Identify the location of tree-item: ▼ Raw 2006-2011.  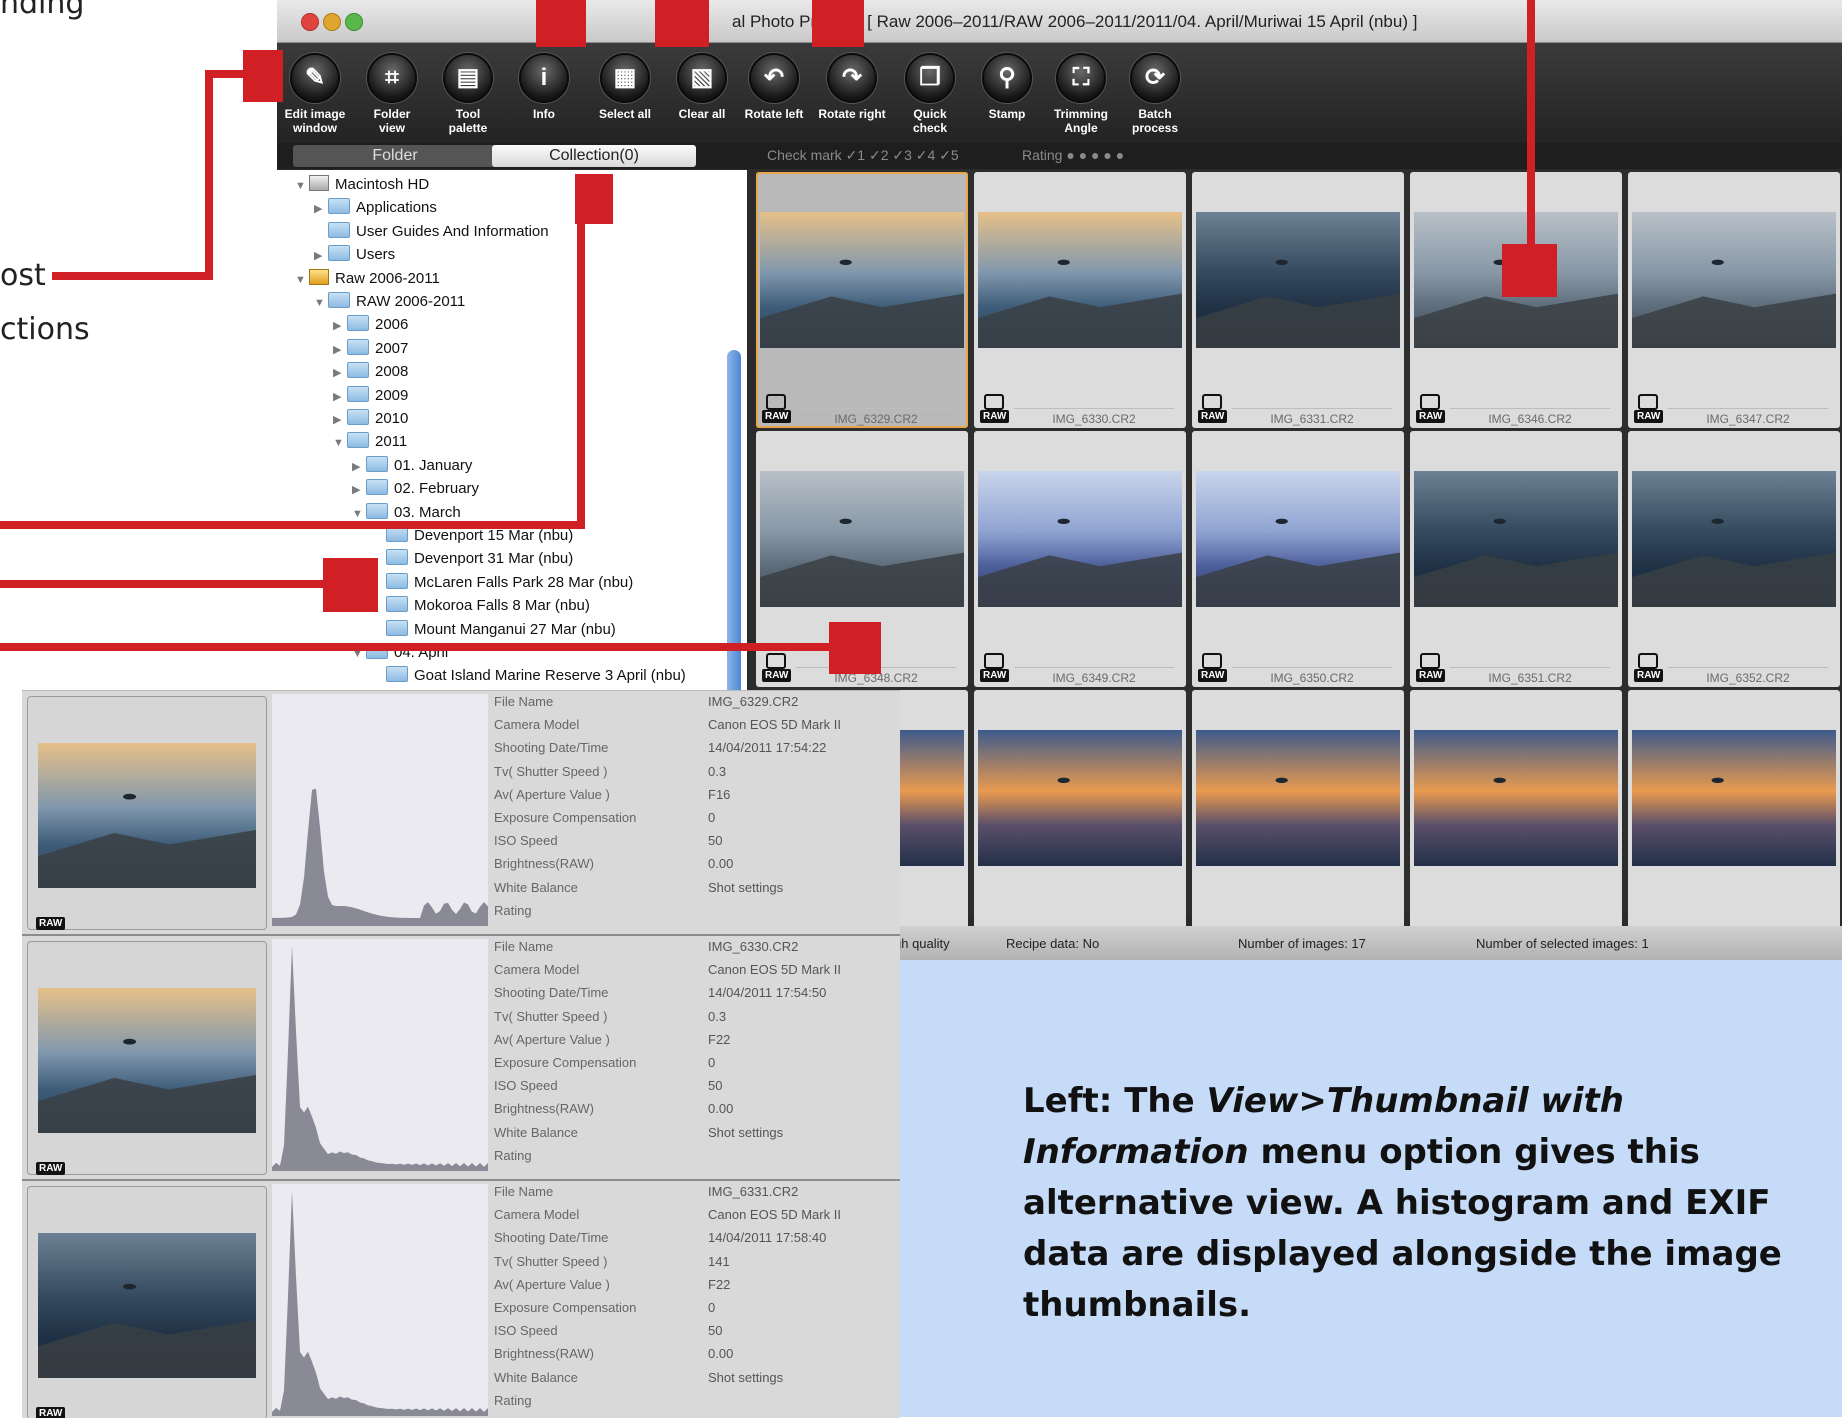
(367, 278).